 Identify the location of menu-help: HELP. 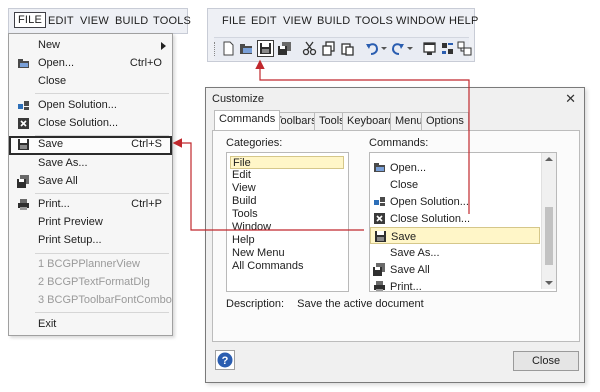
(464, 21).